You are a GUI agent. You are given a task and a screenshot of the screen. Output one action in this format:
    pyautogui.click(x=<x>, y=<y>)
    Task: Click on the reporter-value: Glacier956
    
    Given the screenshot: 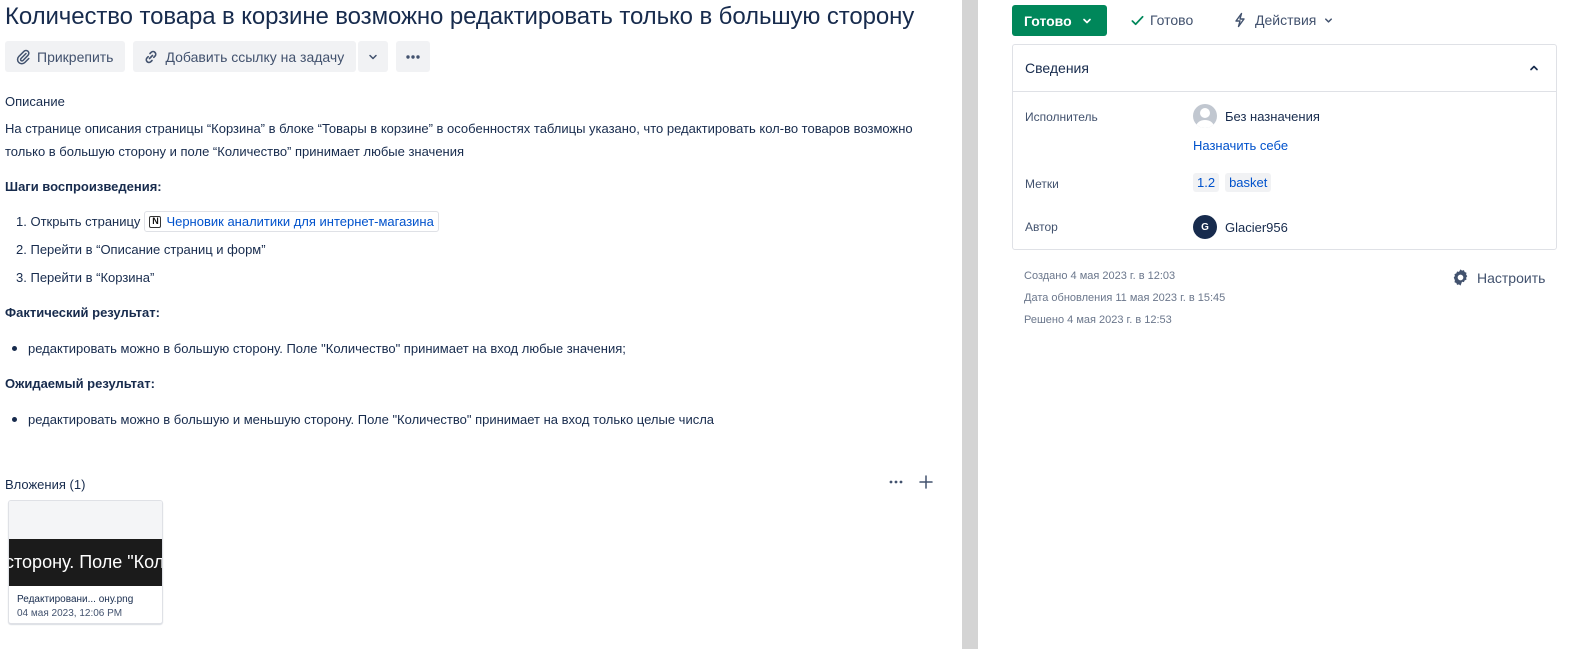 What is the action you would take?
    pyautogui.click(x=1256, y=227)
    